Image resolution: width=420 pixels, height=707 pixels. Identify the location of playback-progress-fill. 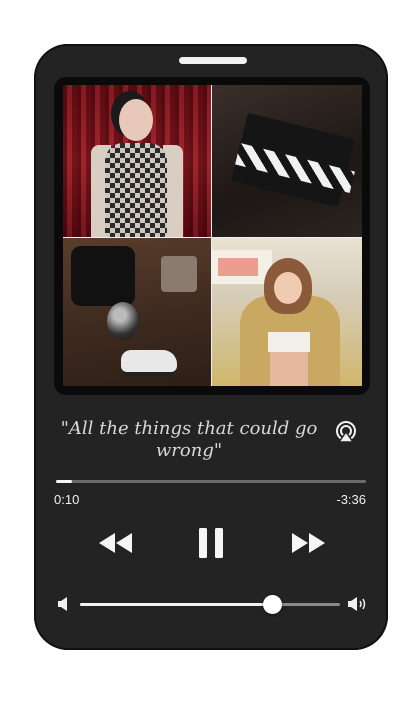
(64, 481).